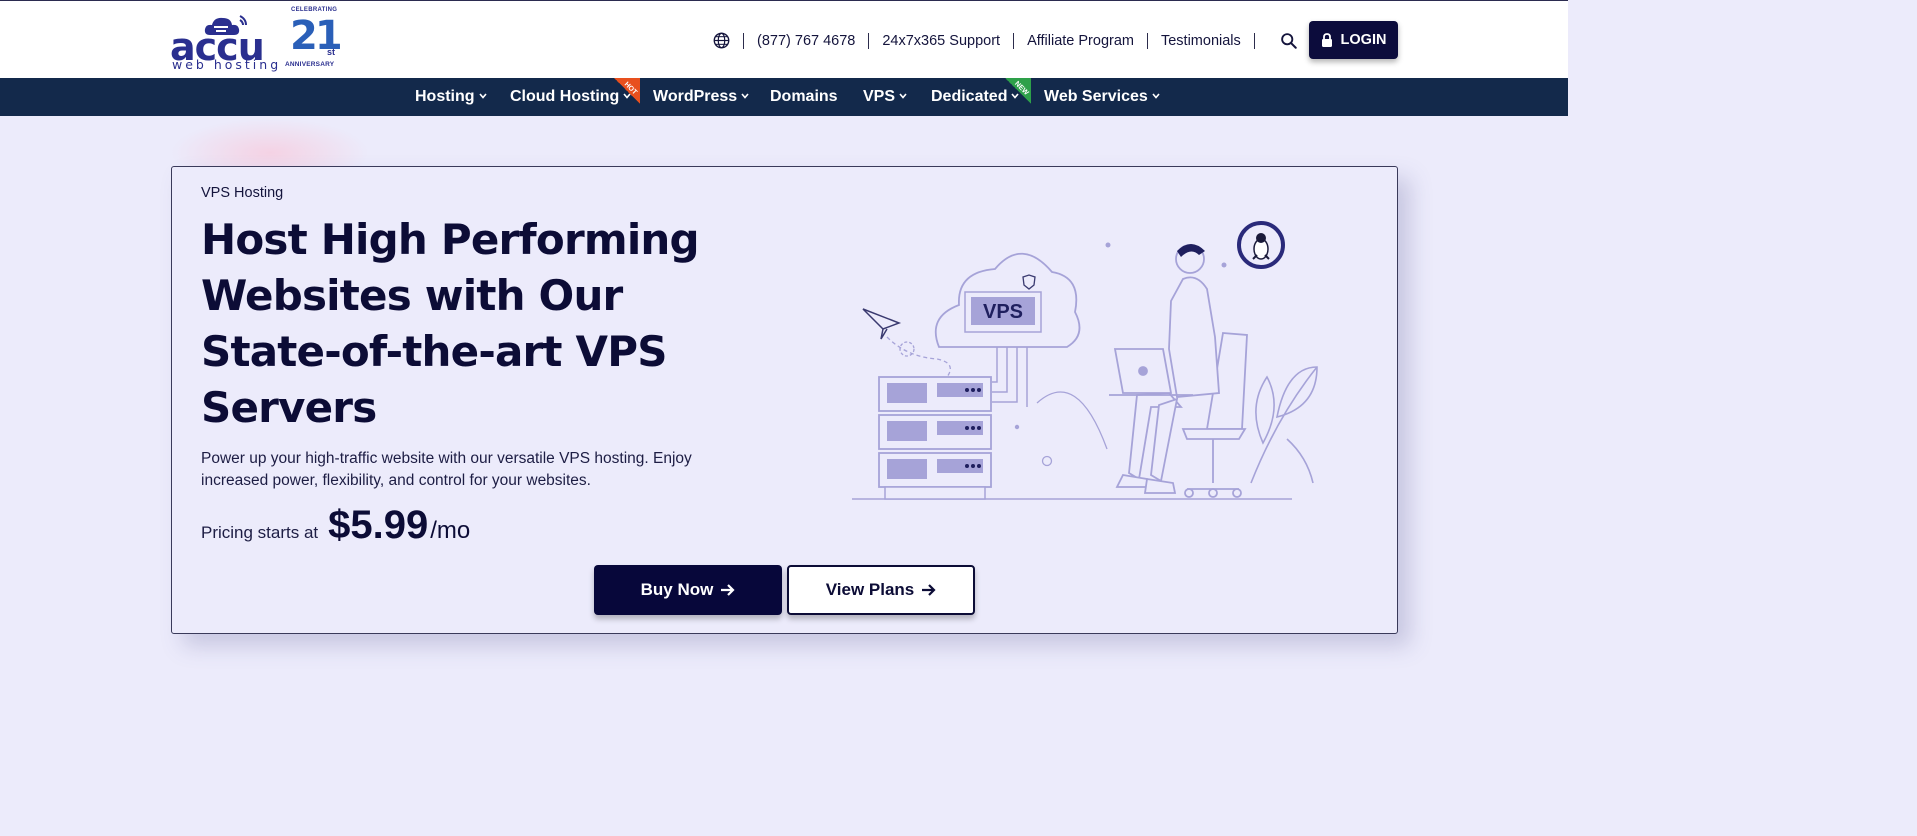 The width and height of the screenshot is (1917, 836). What do you see at coordinates (260, 532) in the screenshot?
I see `pricing-label: Pricing starts at` at bounding box center [260, 532].